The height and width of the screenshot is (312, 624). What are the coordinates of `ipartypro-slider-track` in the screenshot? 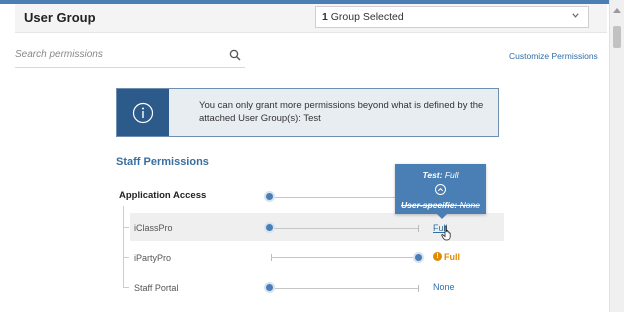 It's located at (345, 257).